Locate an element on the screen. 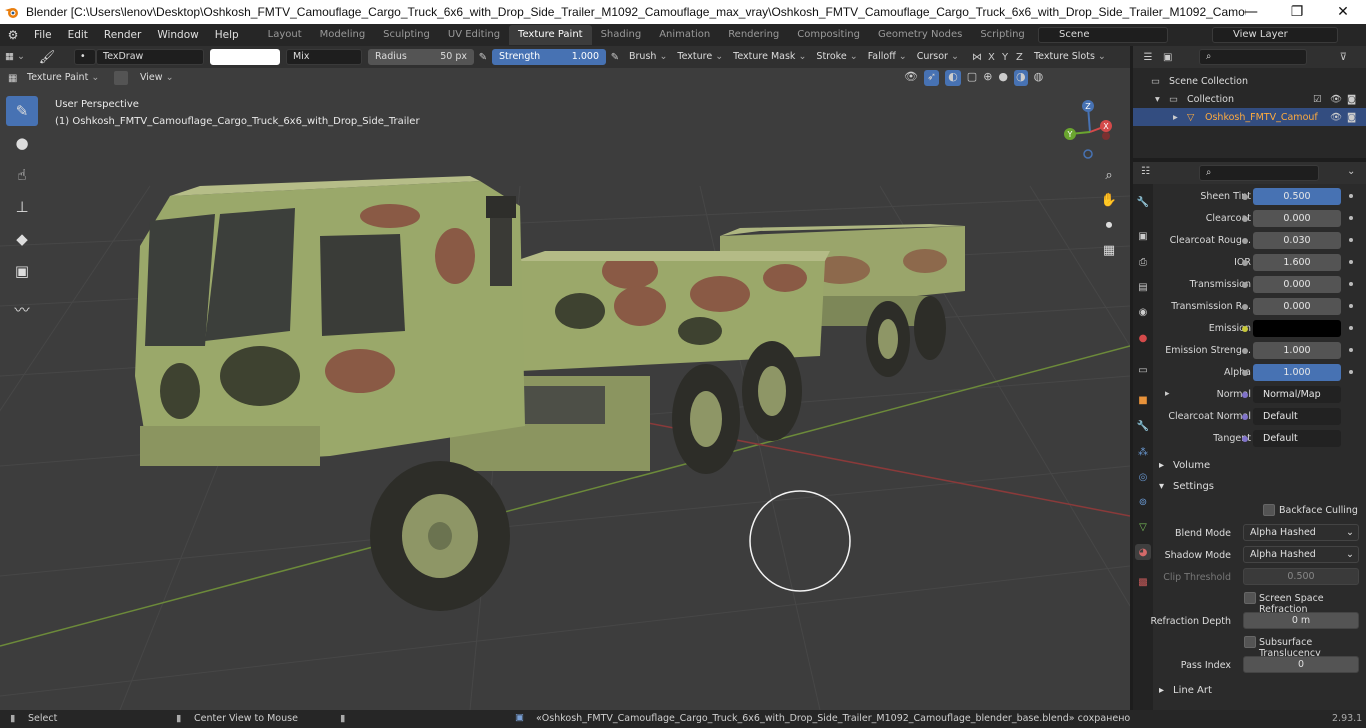 This screenshot has height=728, width=1366. normal-expand-icon: ▸ is located at coordinates (1167, 394).